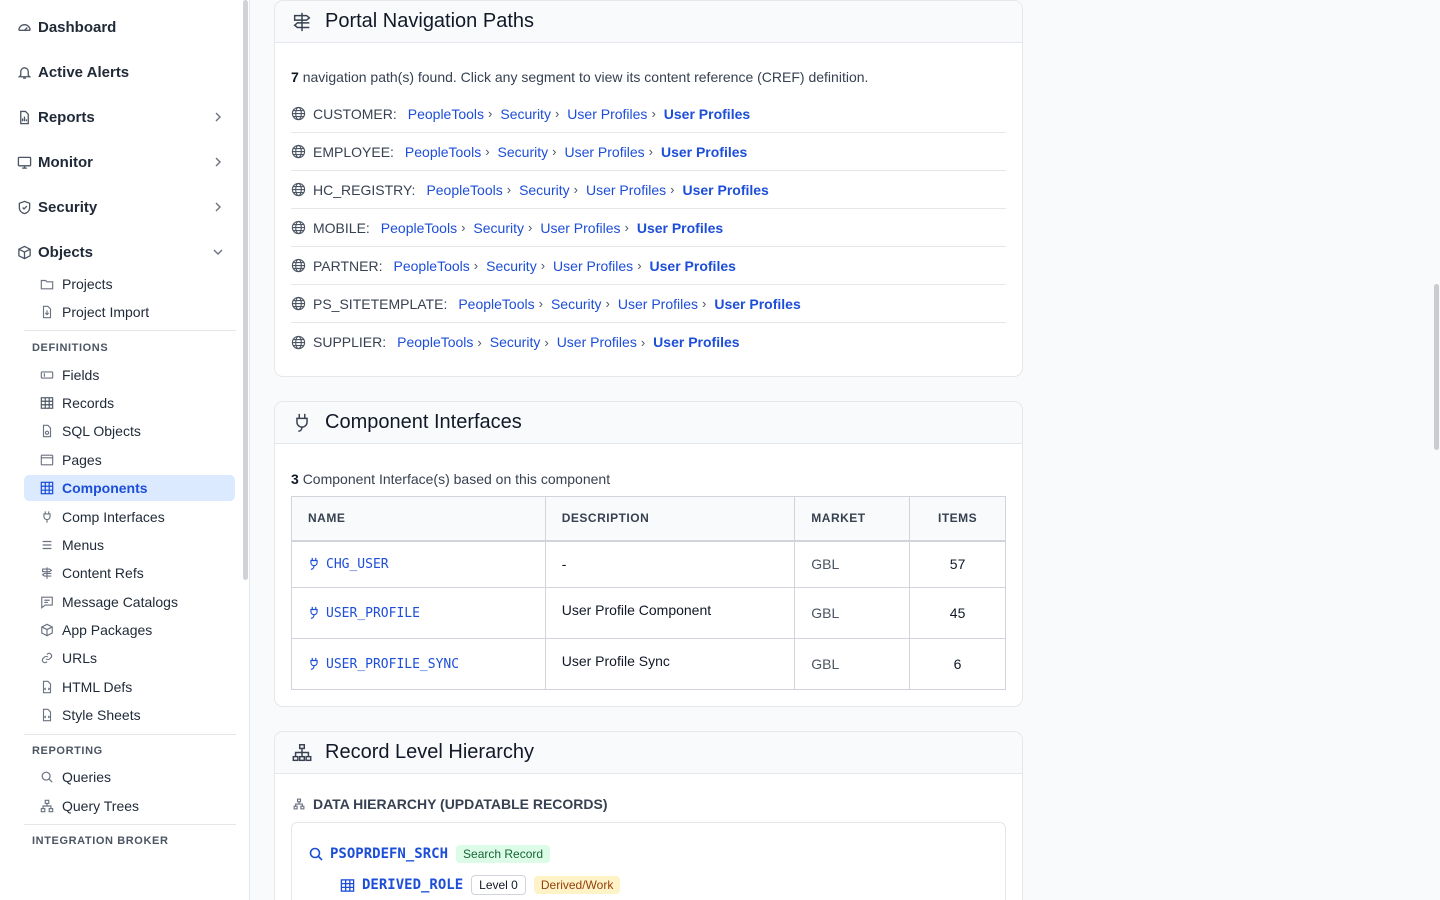 The height and width of the screenshot is (900, 1440). Describe the element at coordinates (392, 664) in the screenshot. I see `ci-name-link: USER_PROFILE_SYNC` at that location.